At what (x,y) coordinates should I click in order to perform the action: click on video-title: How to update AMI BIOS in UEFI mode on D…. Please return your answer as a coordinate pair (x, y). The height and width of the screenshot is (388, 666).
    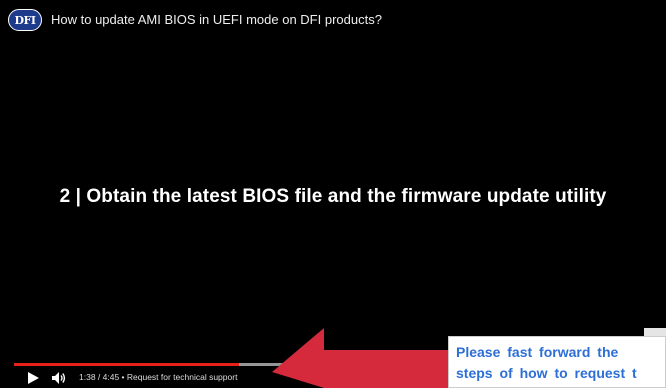
    Looking at the image, I should click on (216, 20).